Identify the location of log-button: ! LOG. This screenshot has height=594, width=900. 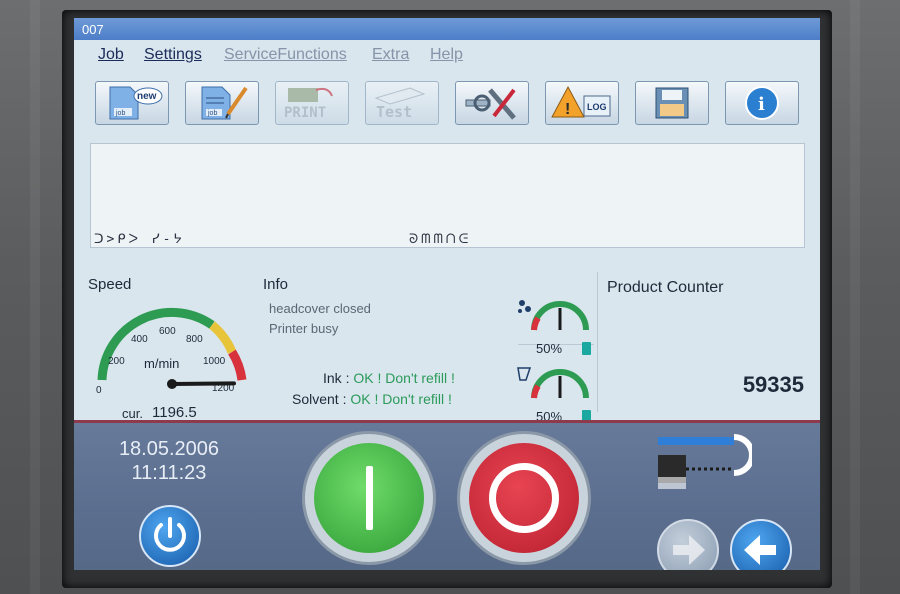
(582, 103).